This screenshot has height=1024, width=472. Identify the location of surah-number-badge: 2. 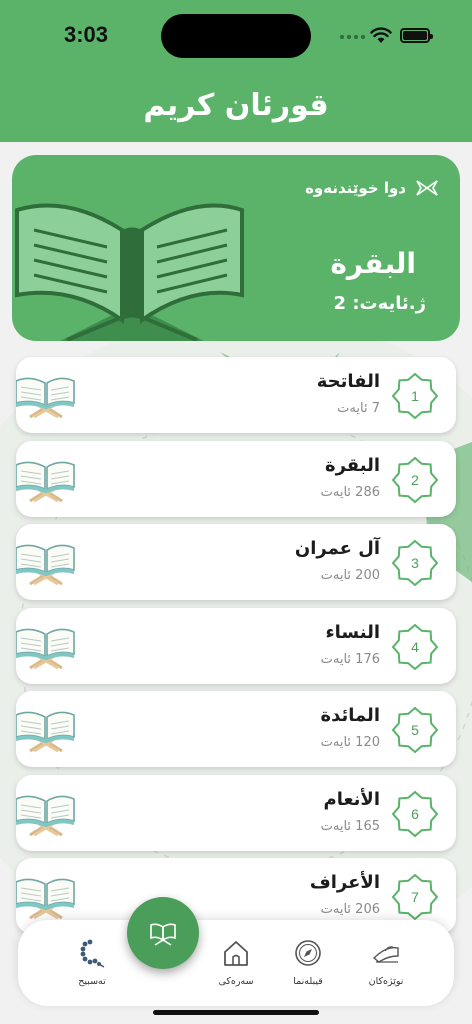
(415, 479).